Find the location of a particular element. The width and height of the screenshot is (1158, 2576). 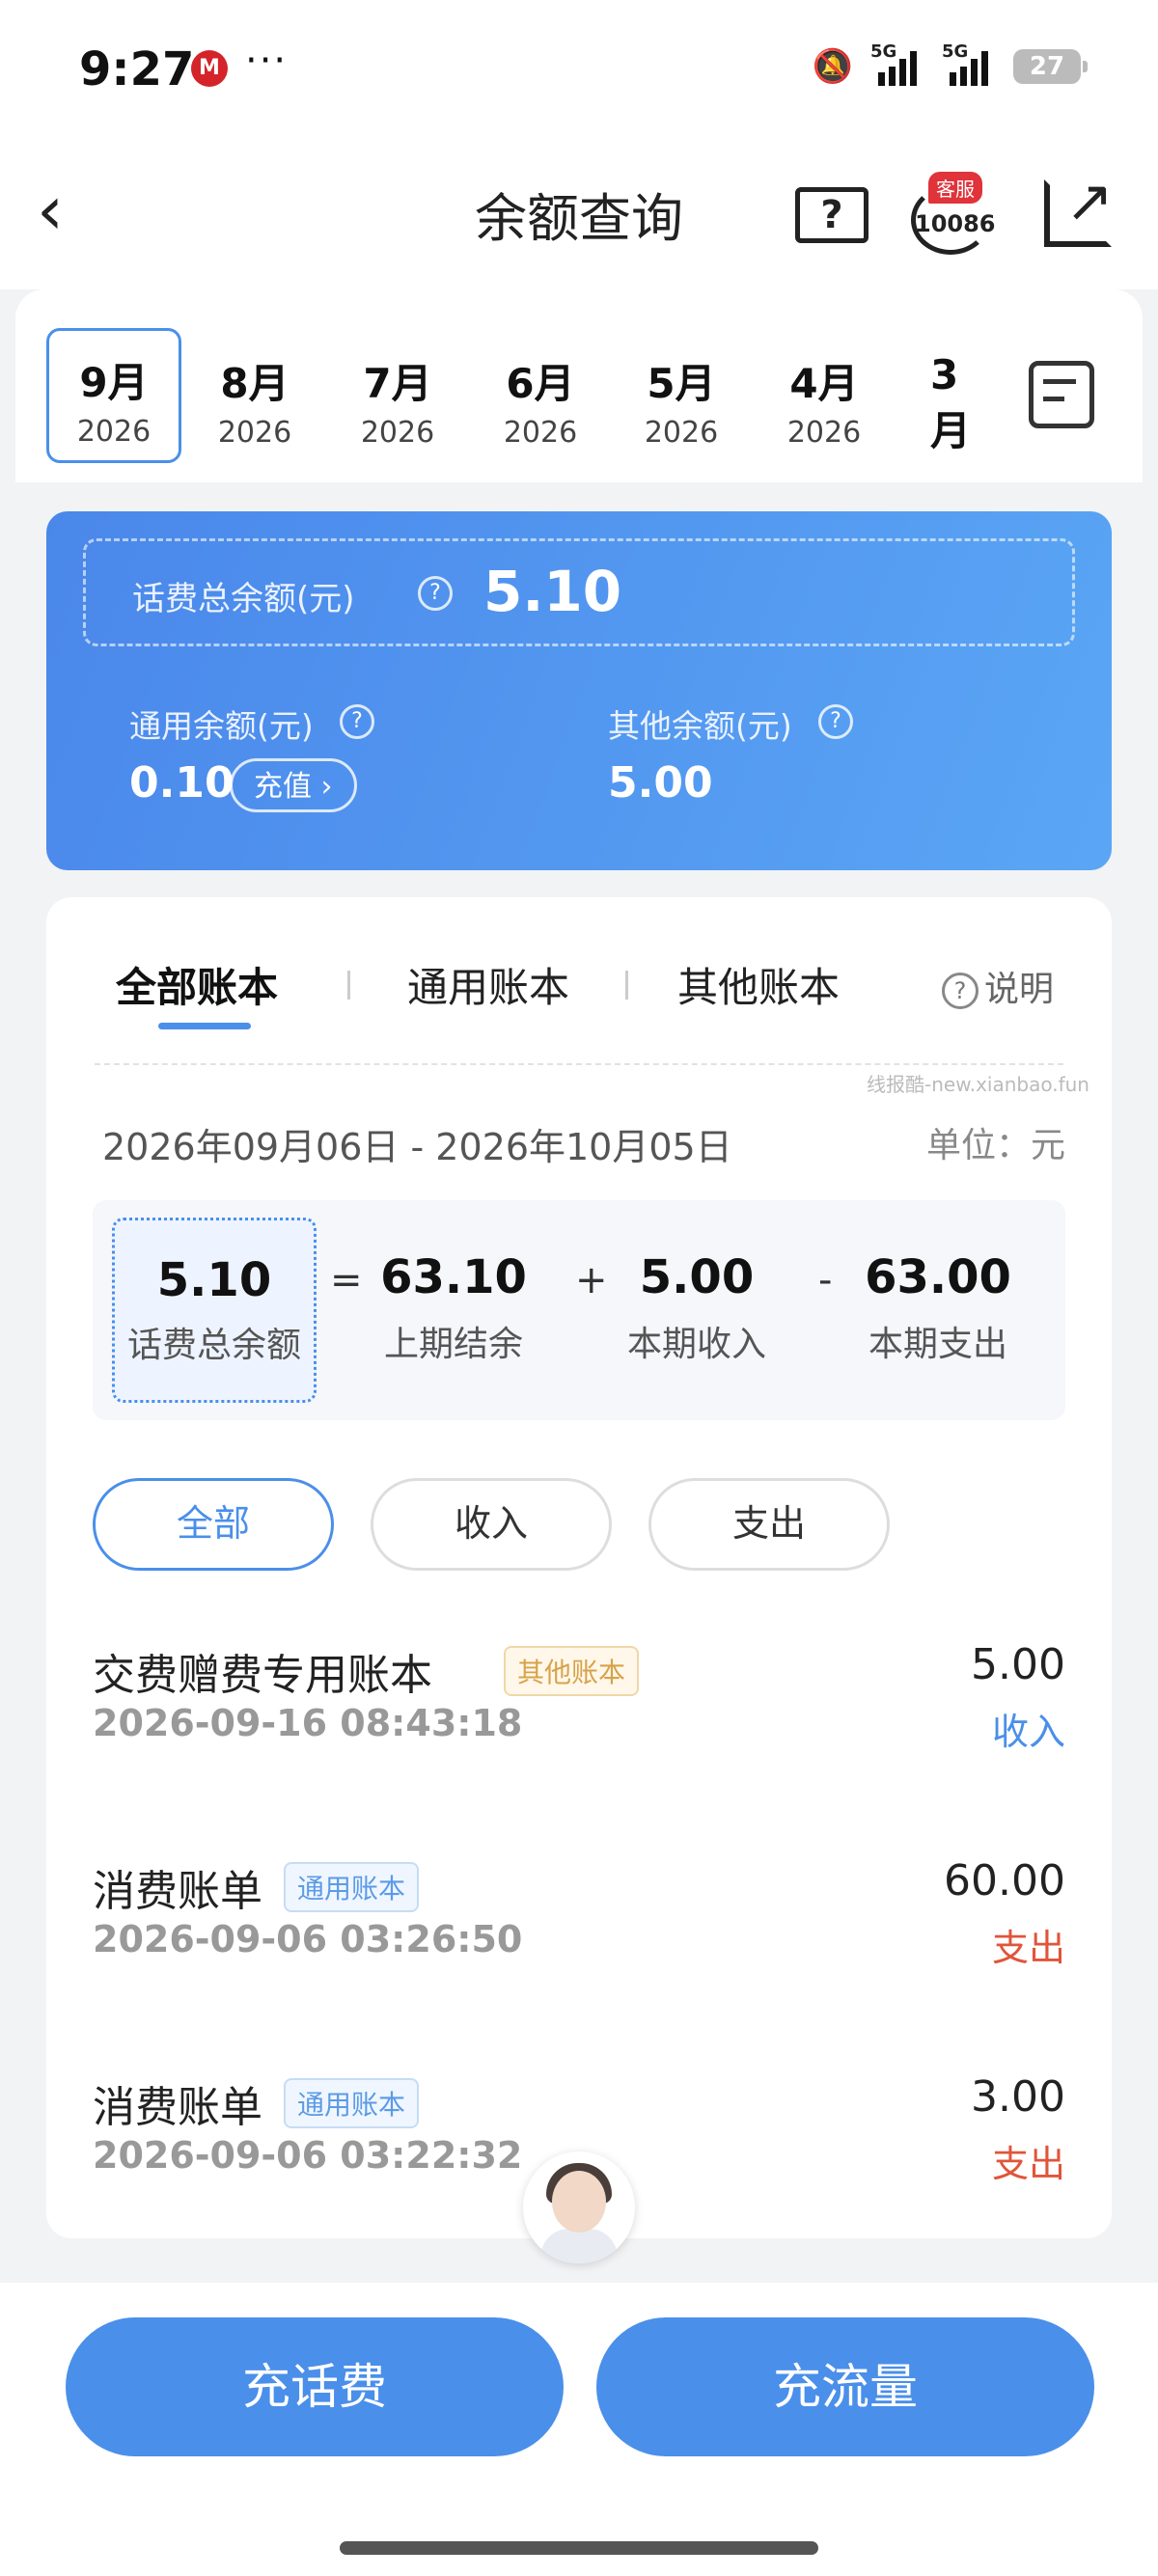

total-balance-value: 5.10 is located at coordinates (552, 592).